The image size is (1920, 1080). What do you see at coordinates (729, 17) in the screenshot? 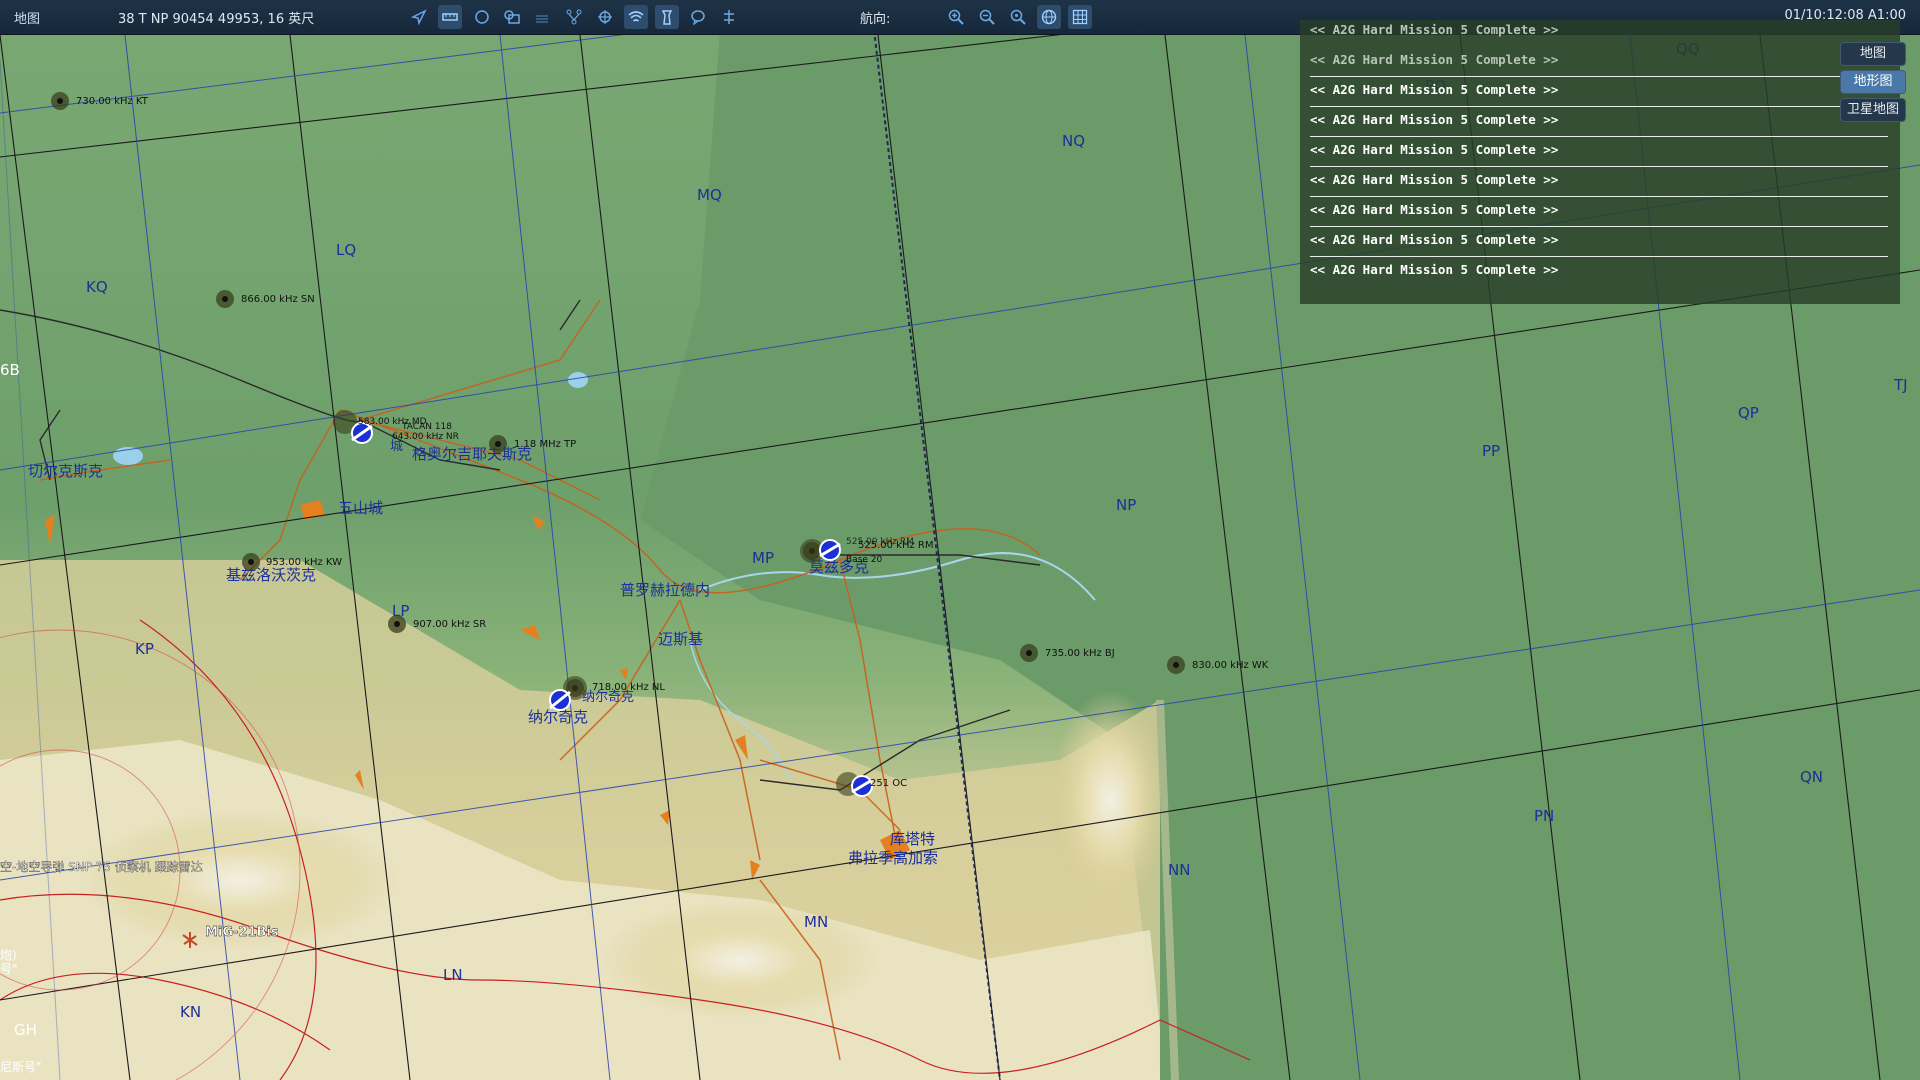
I see `waypoint-icon` at bounding box center [729, 17].